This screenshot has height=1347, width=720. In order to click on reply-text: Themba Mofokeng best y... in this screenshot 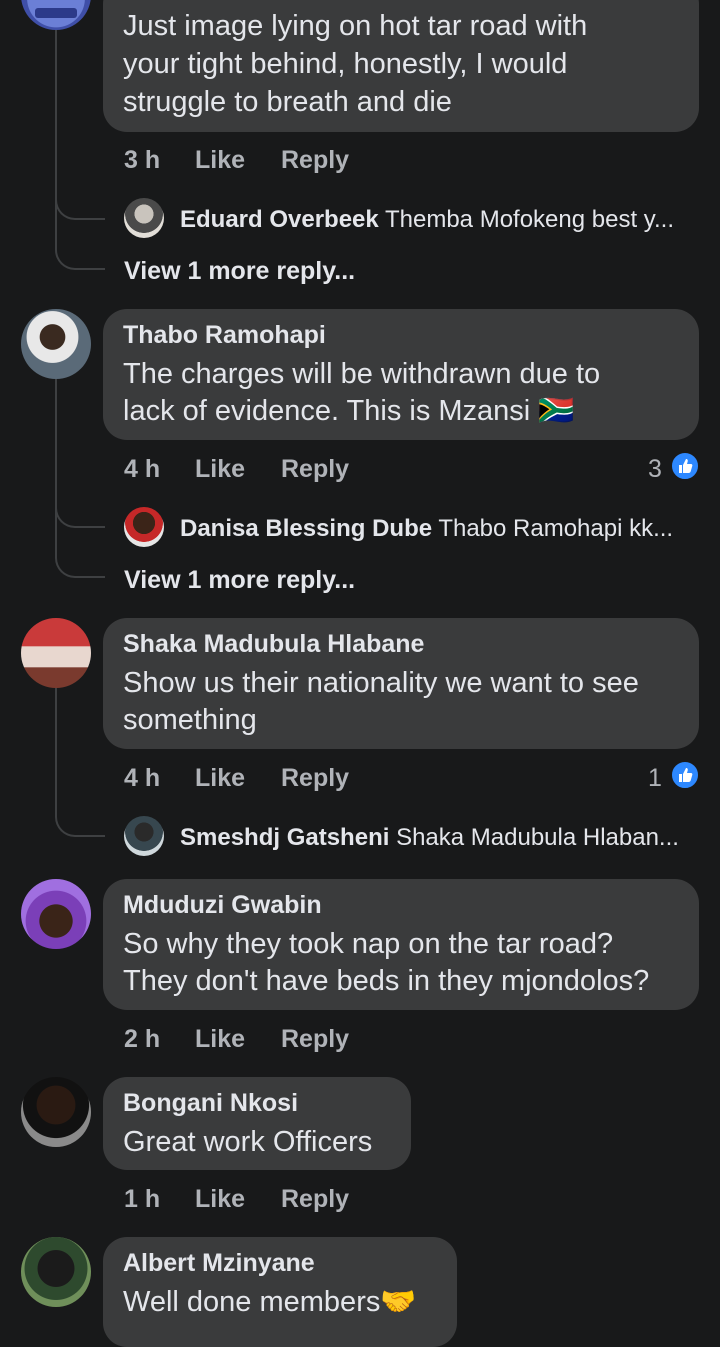, I will do `click(529, 219)`.